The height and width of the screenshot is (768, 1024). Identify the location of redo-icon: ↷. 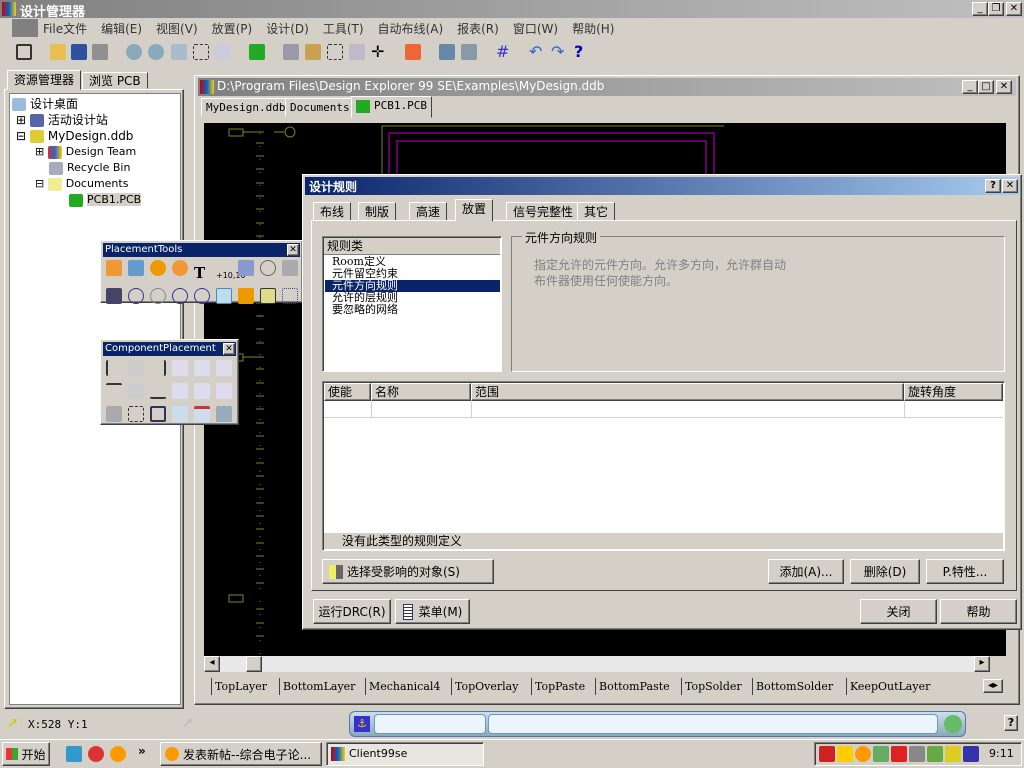
(559, 52).